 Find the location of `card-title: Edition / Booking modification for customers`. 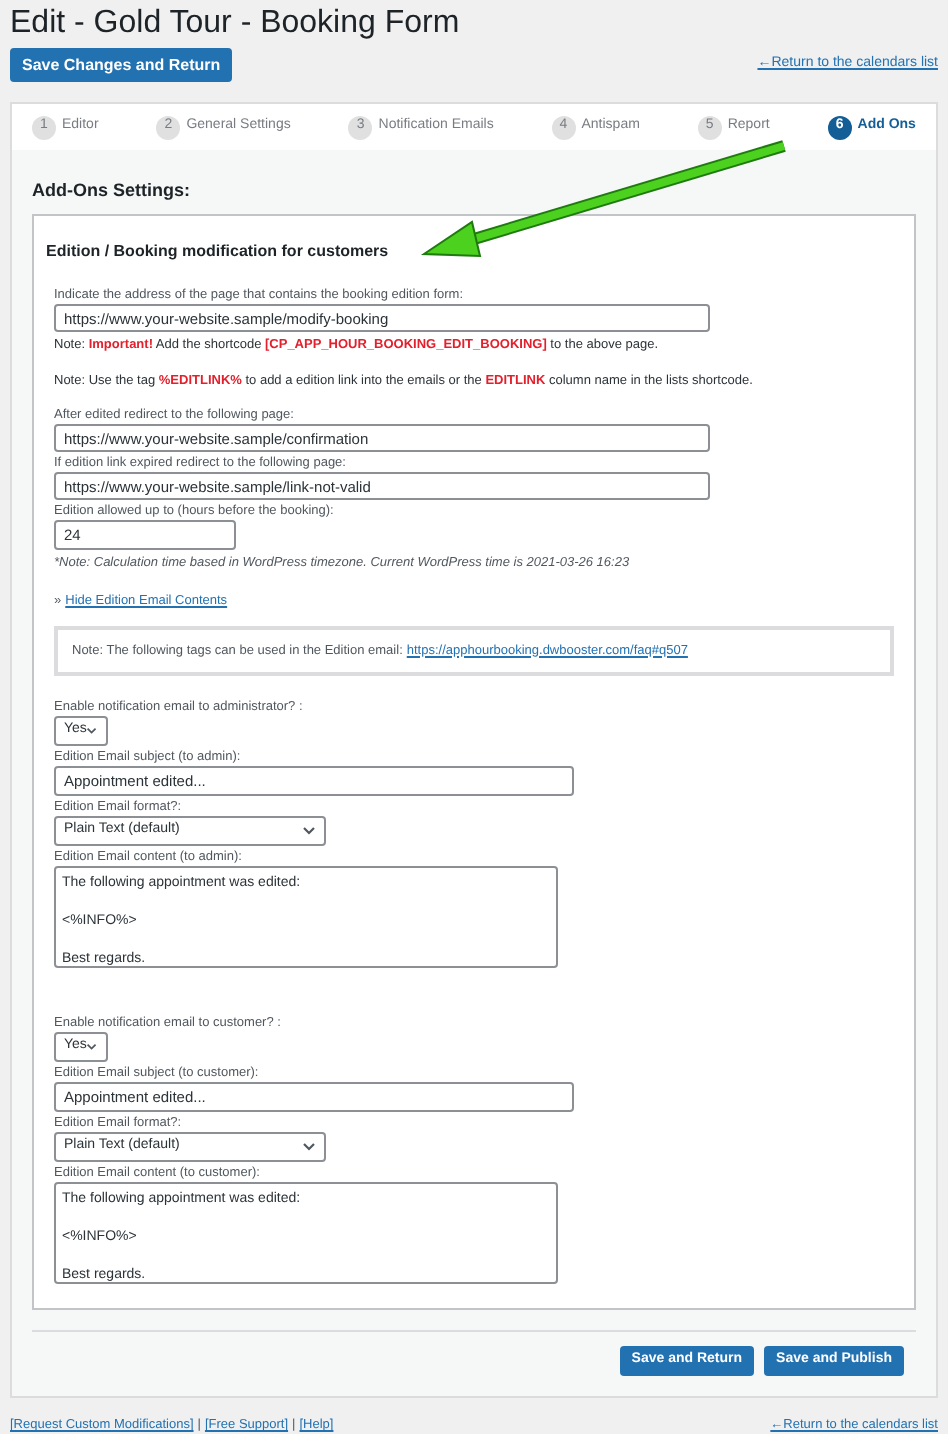

card-title: Edition / Booking modification for customers is located at coordinates (218, 252).